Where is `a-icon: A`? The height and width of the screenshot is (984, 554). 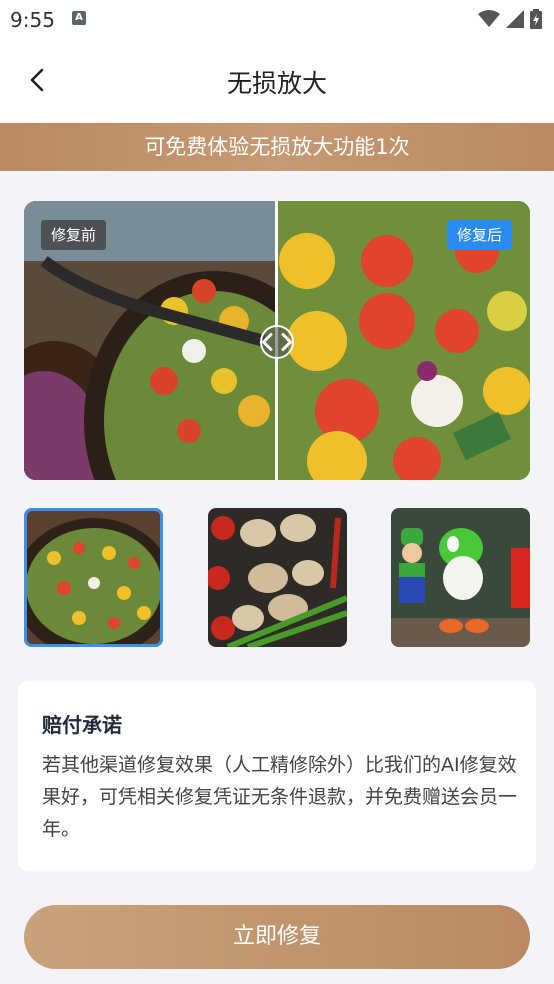
a-icon: A is located at coordinates (79, 18).